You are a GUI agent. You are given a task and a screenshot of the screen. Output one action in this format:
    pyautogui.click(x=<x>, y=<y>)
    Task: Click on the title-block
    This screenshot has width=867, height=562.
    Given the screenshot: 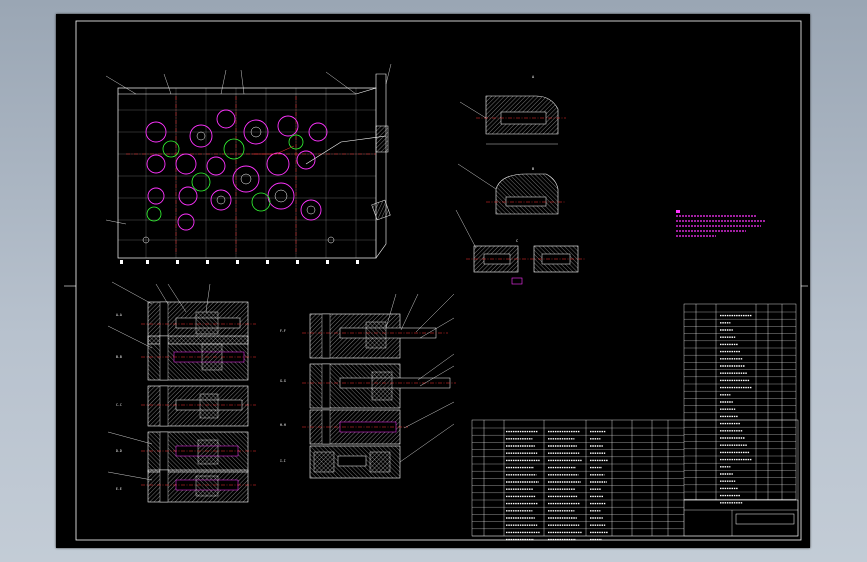 What is the action you would take?
    pyautogui.click(x=741, y=518)
    